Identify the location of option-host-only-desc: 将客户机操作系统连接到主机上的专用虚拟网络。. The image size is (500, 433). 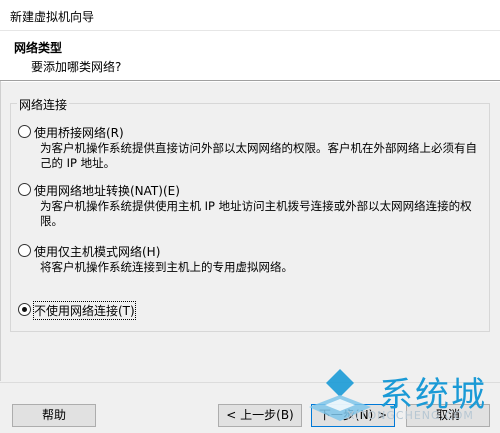
(166, 267).